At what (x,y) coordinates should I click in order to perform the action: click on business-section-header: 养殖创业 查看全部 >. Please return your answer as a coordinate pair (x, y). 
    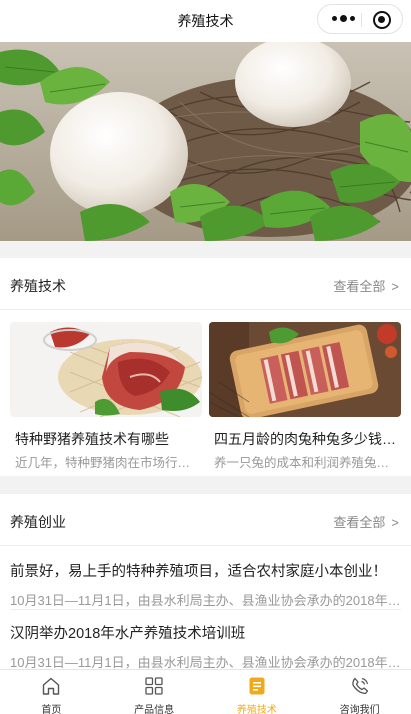
    Looking at the image, I should click on (205, 520).